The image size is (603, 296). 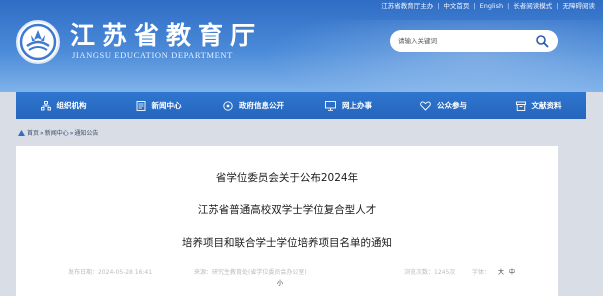 I want to click on top-link-chinese-home: 中文首页, so click(x=456, y=5).